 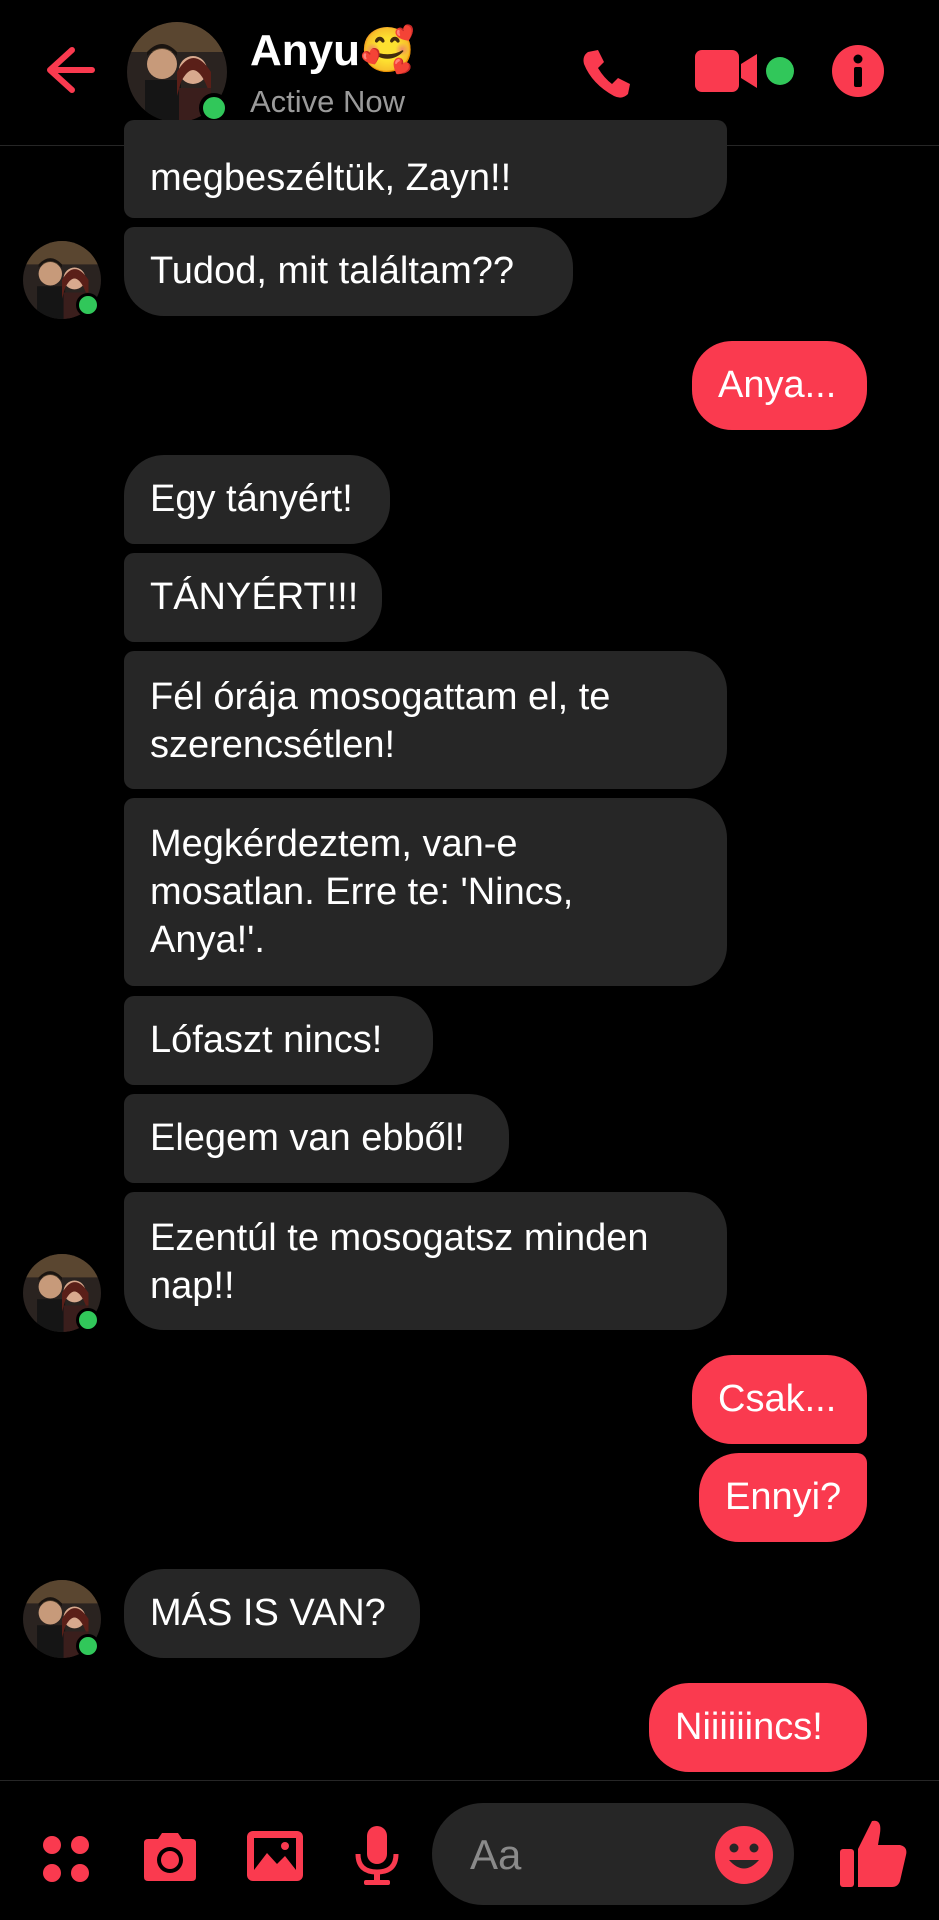 I want to click on message-text: szerencsétlen!, so click(x=273, y=745).